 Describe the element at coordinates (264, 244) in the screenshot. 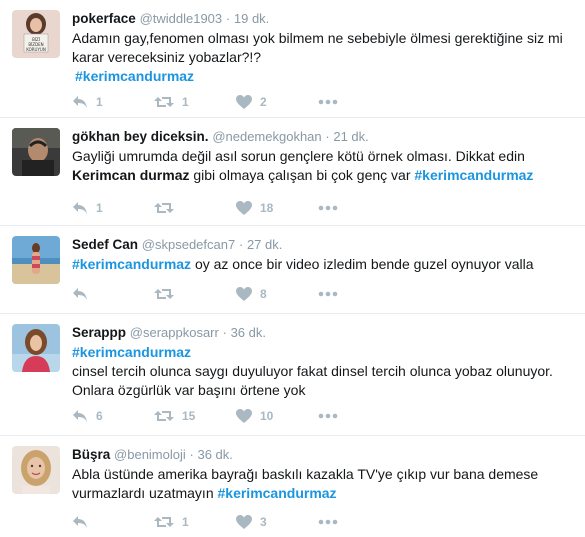

I see `timestamp: 27 dk.` at that location.